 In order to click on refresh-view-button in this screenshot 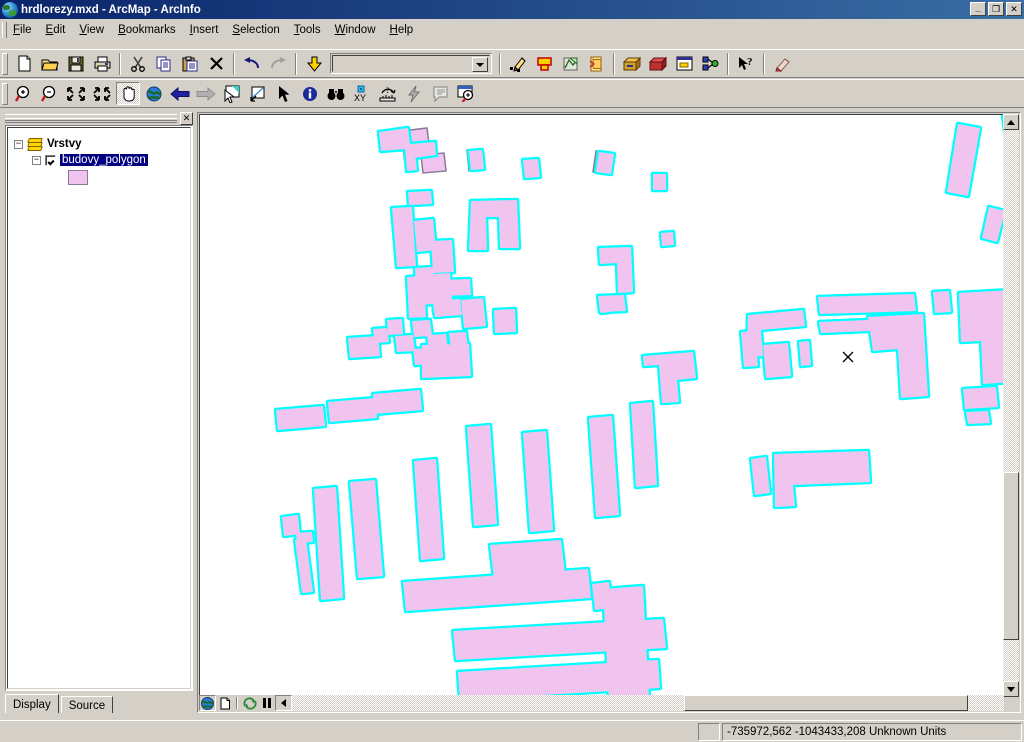, I will do `click(249, 703)`.